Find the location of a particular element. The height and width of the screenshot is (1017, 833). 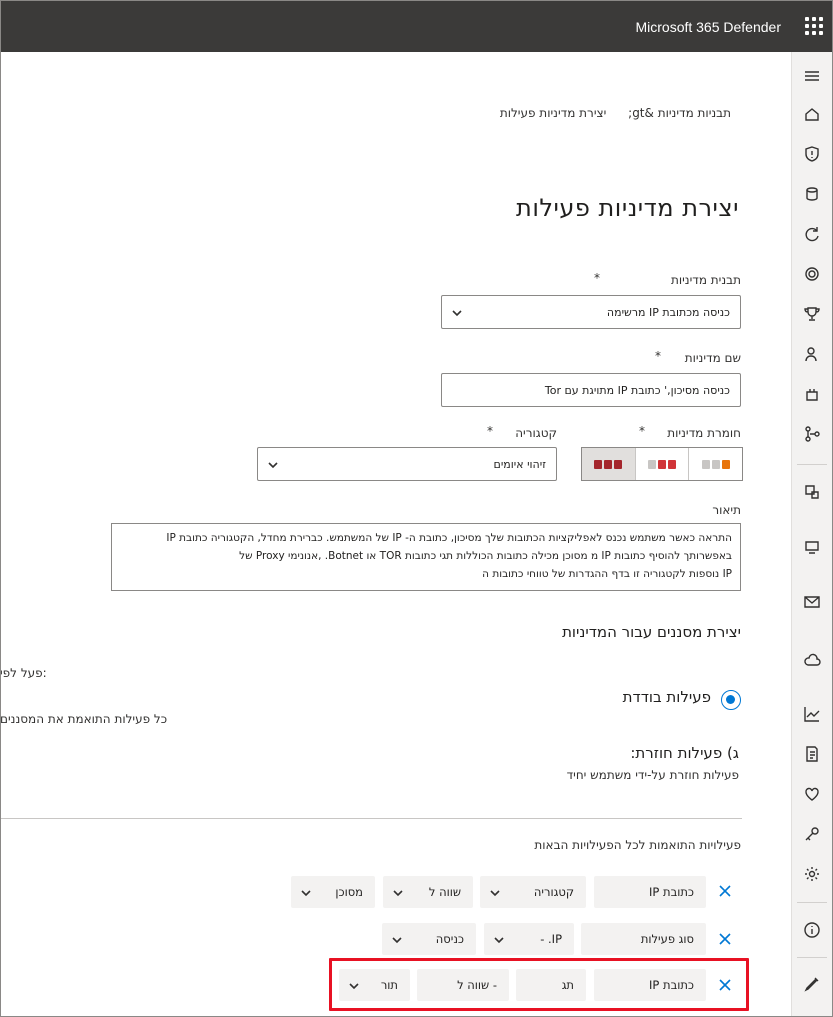

filter-operator-value: - שווה ל is located at coordinates (477, 985).